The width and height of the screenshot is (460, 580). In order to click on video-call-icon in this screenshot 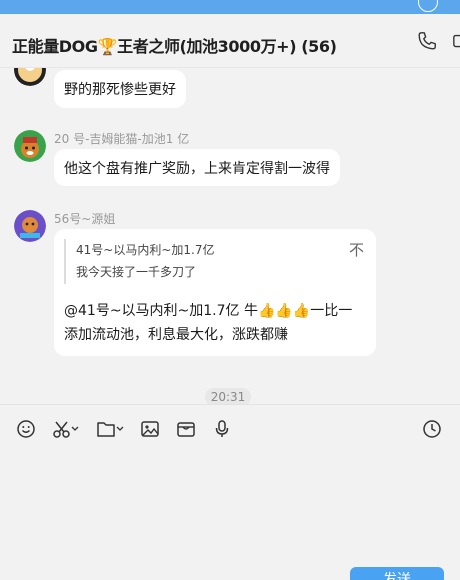, I will do `click(456, 43)`.